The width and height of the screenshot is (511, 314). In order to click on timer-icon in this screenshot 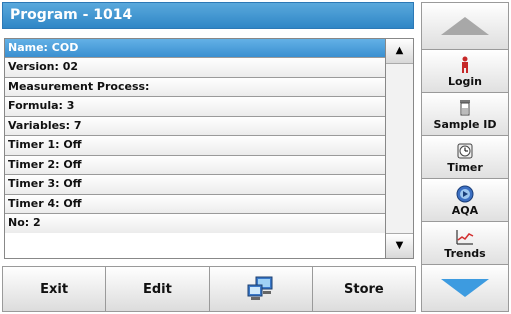, I will do `click(465, 151)`.